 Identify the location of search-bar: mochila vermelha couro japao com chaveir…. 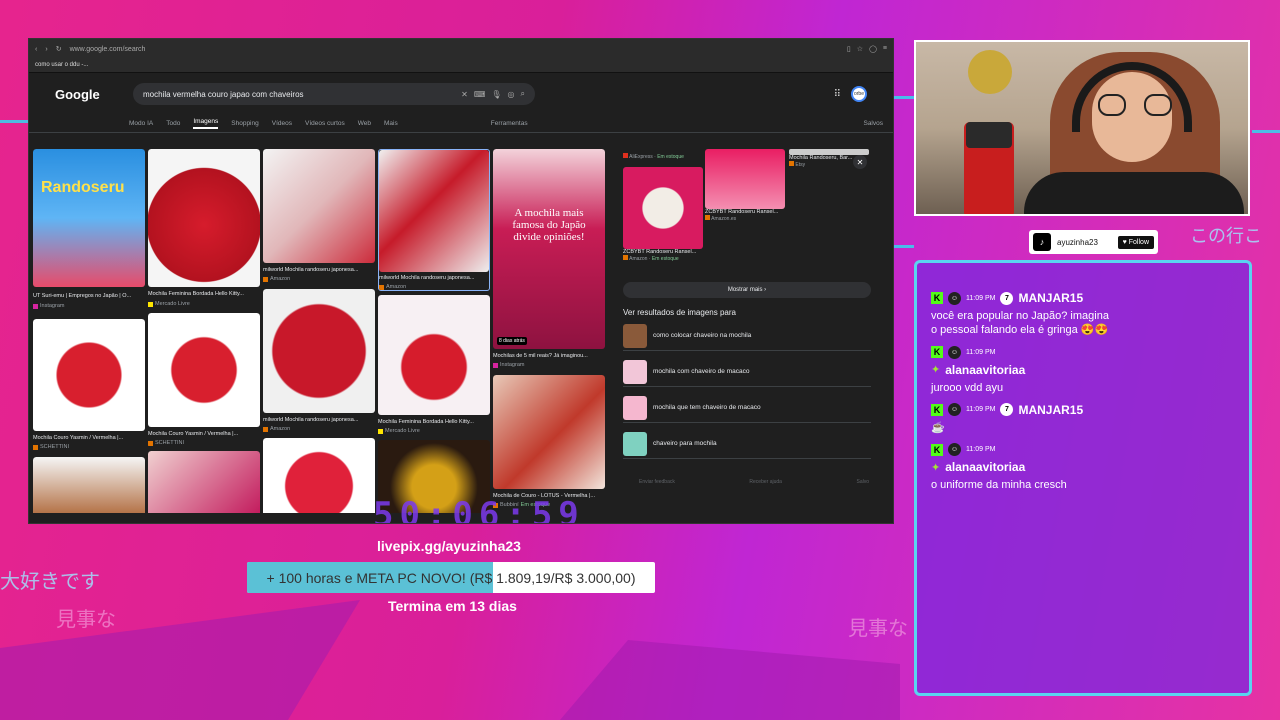
(334, 94).